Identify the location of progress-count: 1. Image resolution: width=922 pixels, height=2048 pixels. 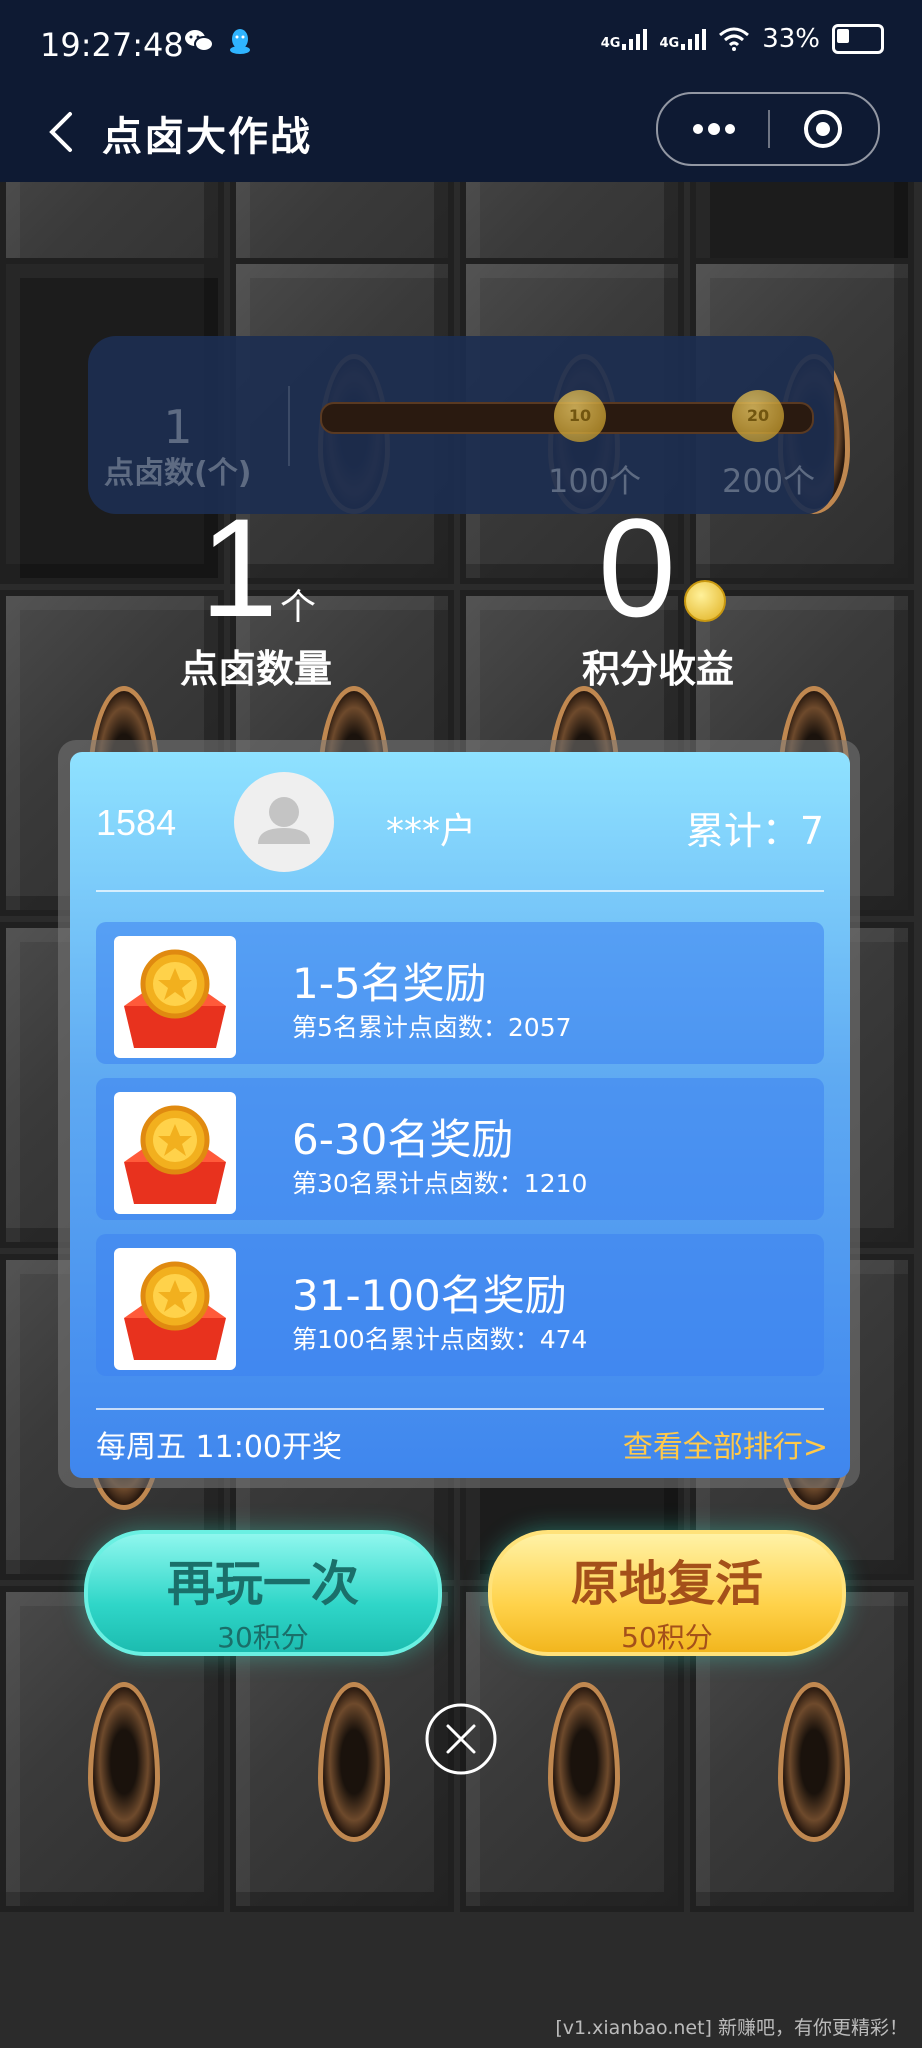
(178, 427).